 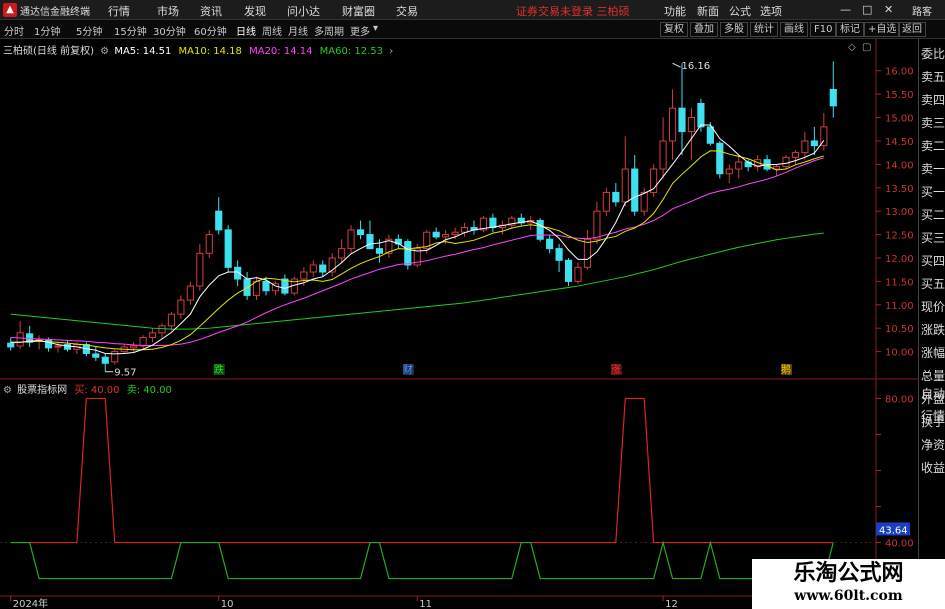 What do you see at coordinates (866, 47) in the screenshot?
I see `panel-close-icon: ▢` at bounding box center [866, 47].